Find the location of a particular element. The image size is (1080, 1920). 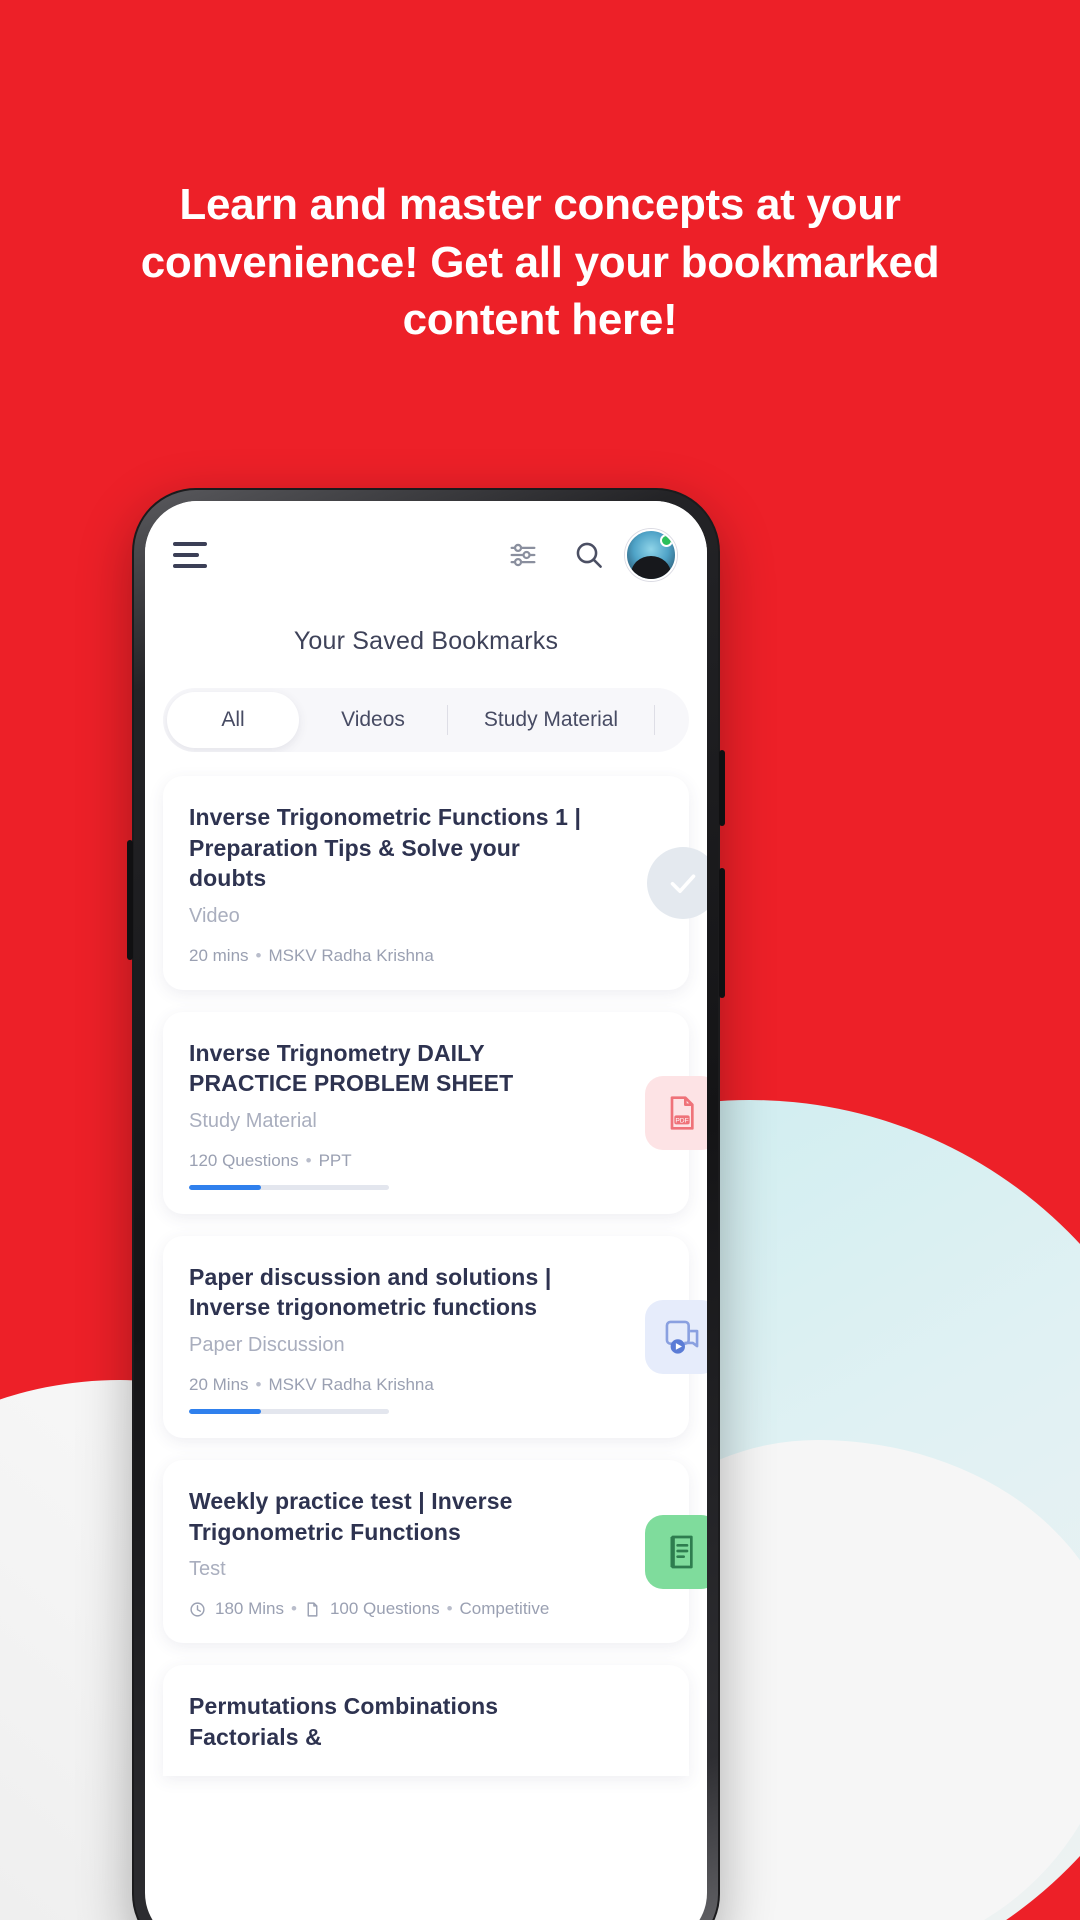

clock-icon is located at coordinates (197, 1609).